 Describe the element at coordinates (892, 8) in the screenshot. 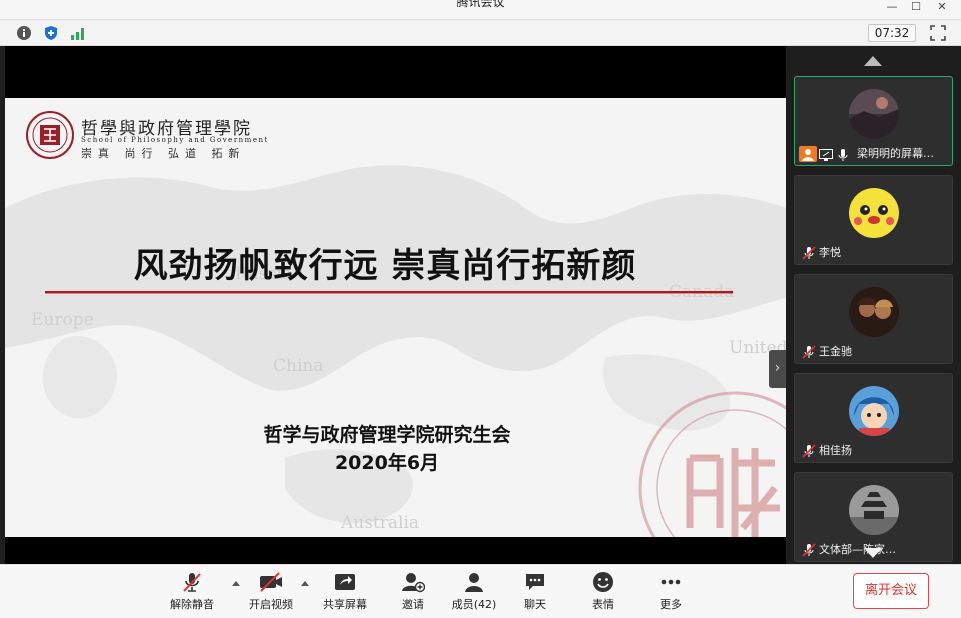

I see `minimize-icon: —` at that location.